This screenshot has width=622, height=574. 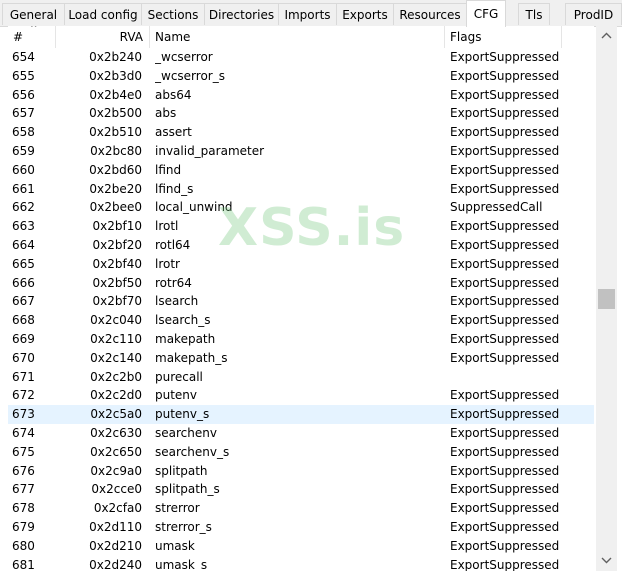 I want to click on table-row: 665 0x2bf40 lrotr ExportSuppressed, so click(x=301, y=264).